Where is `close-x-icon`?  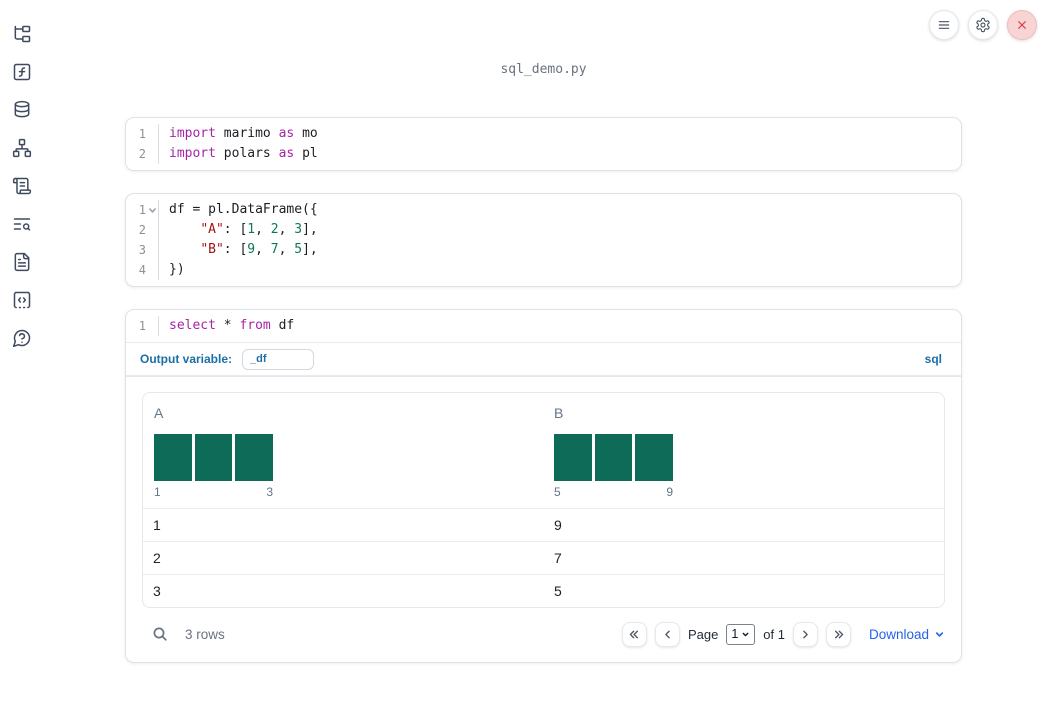 close-x-icon is located at coordinates (1022, 25).